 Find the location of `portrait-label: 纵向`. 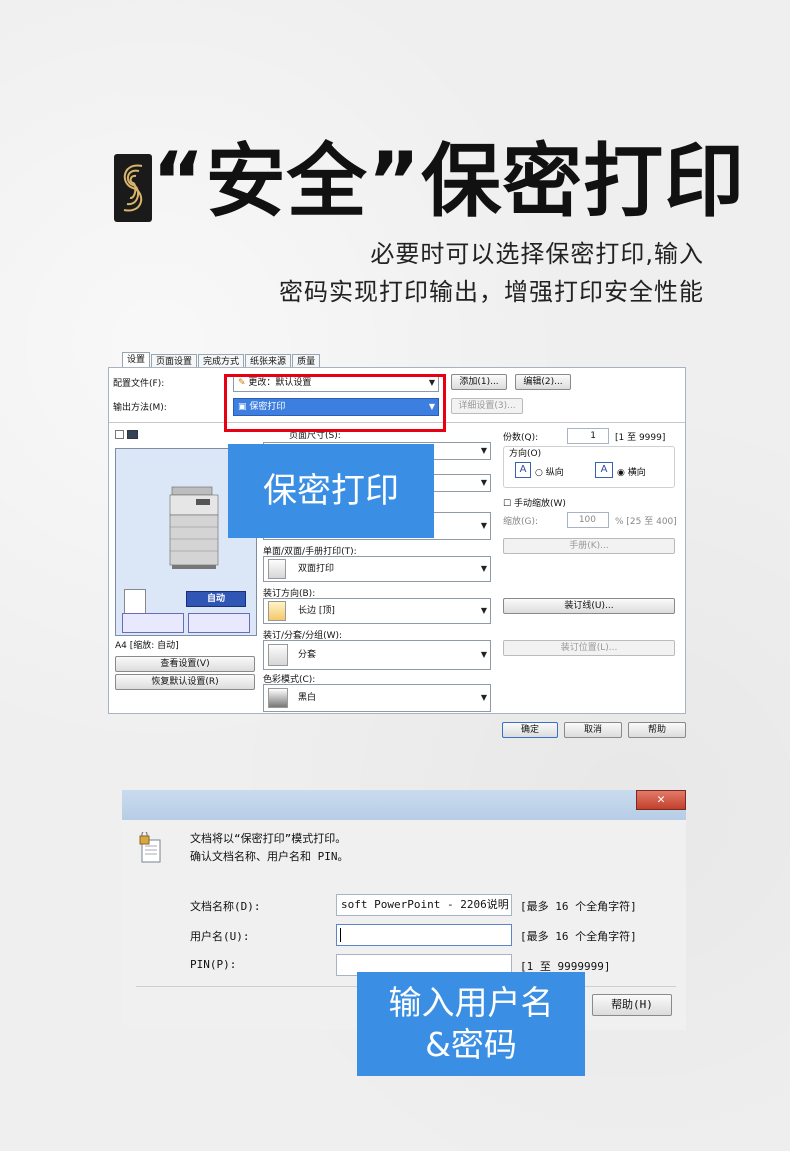

portrait-label: 纵向 is located at coordinates (554, 473).